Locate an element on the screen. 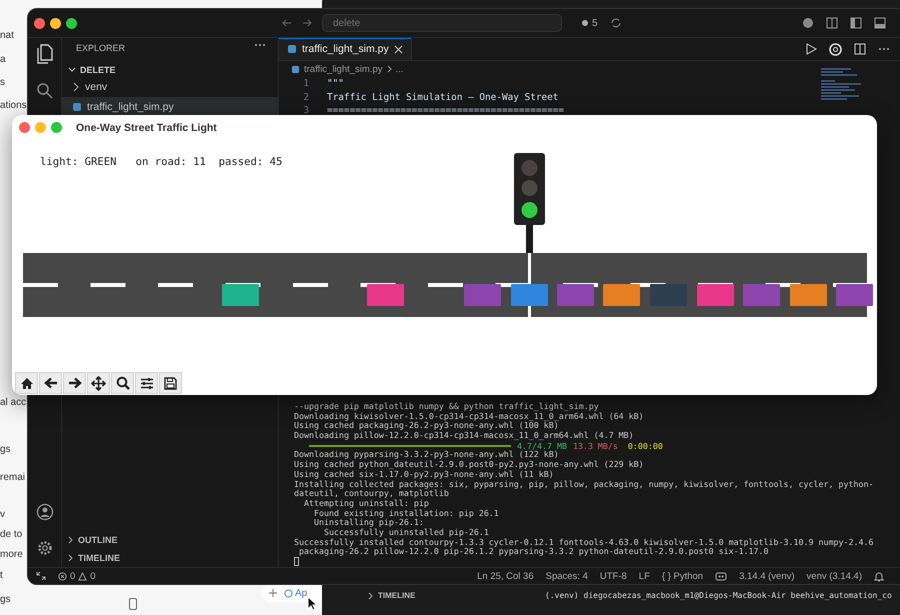 The height and width of the screenshot is (615, 900). line-number: 3 is located at coordinates (306, 110).